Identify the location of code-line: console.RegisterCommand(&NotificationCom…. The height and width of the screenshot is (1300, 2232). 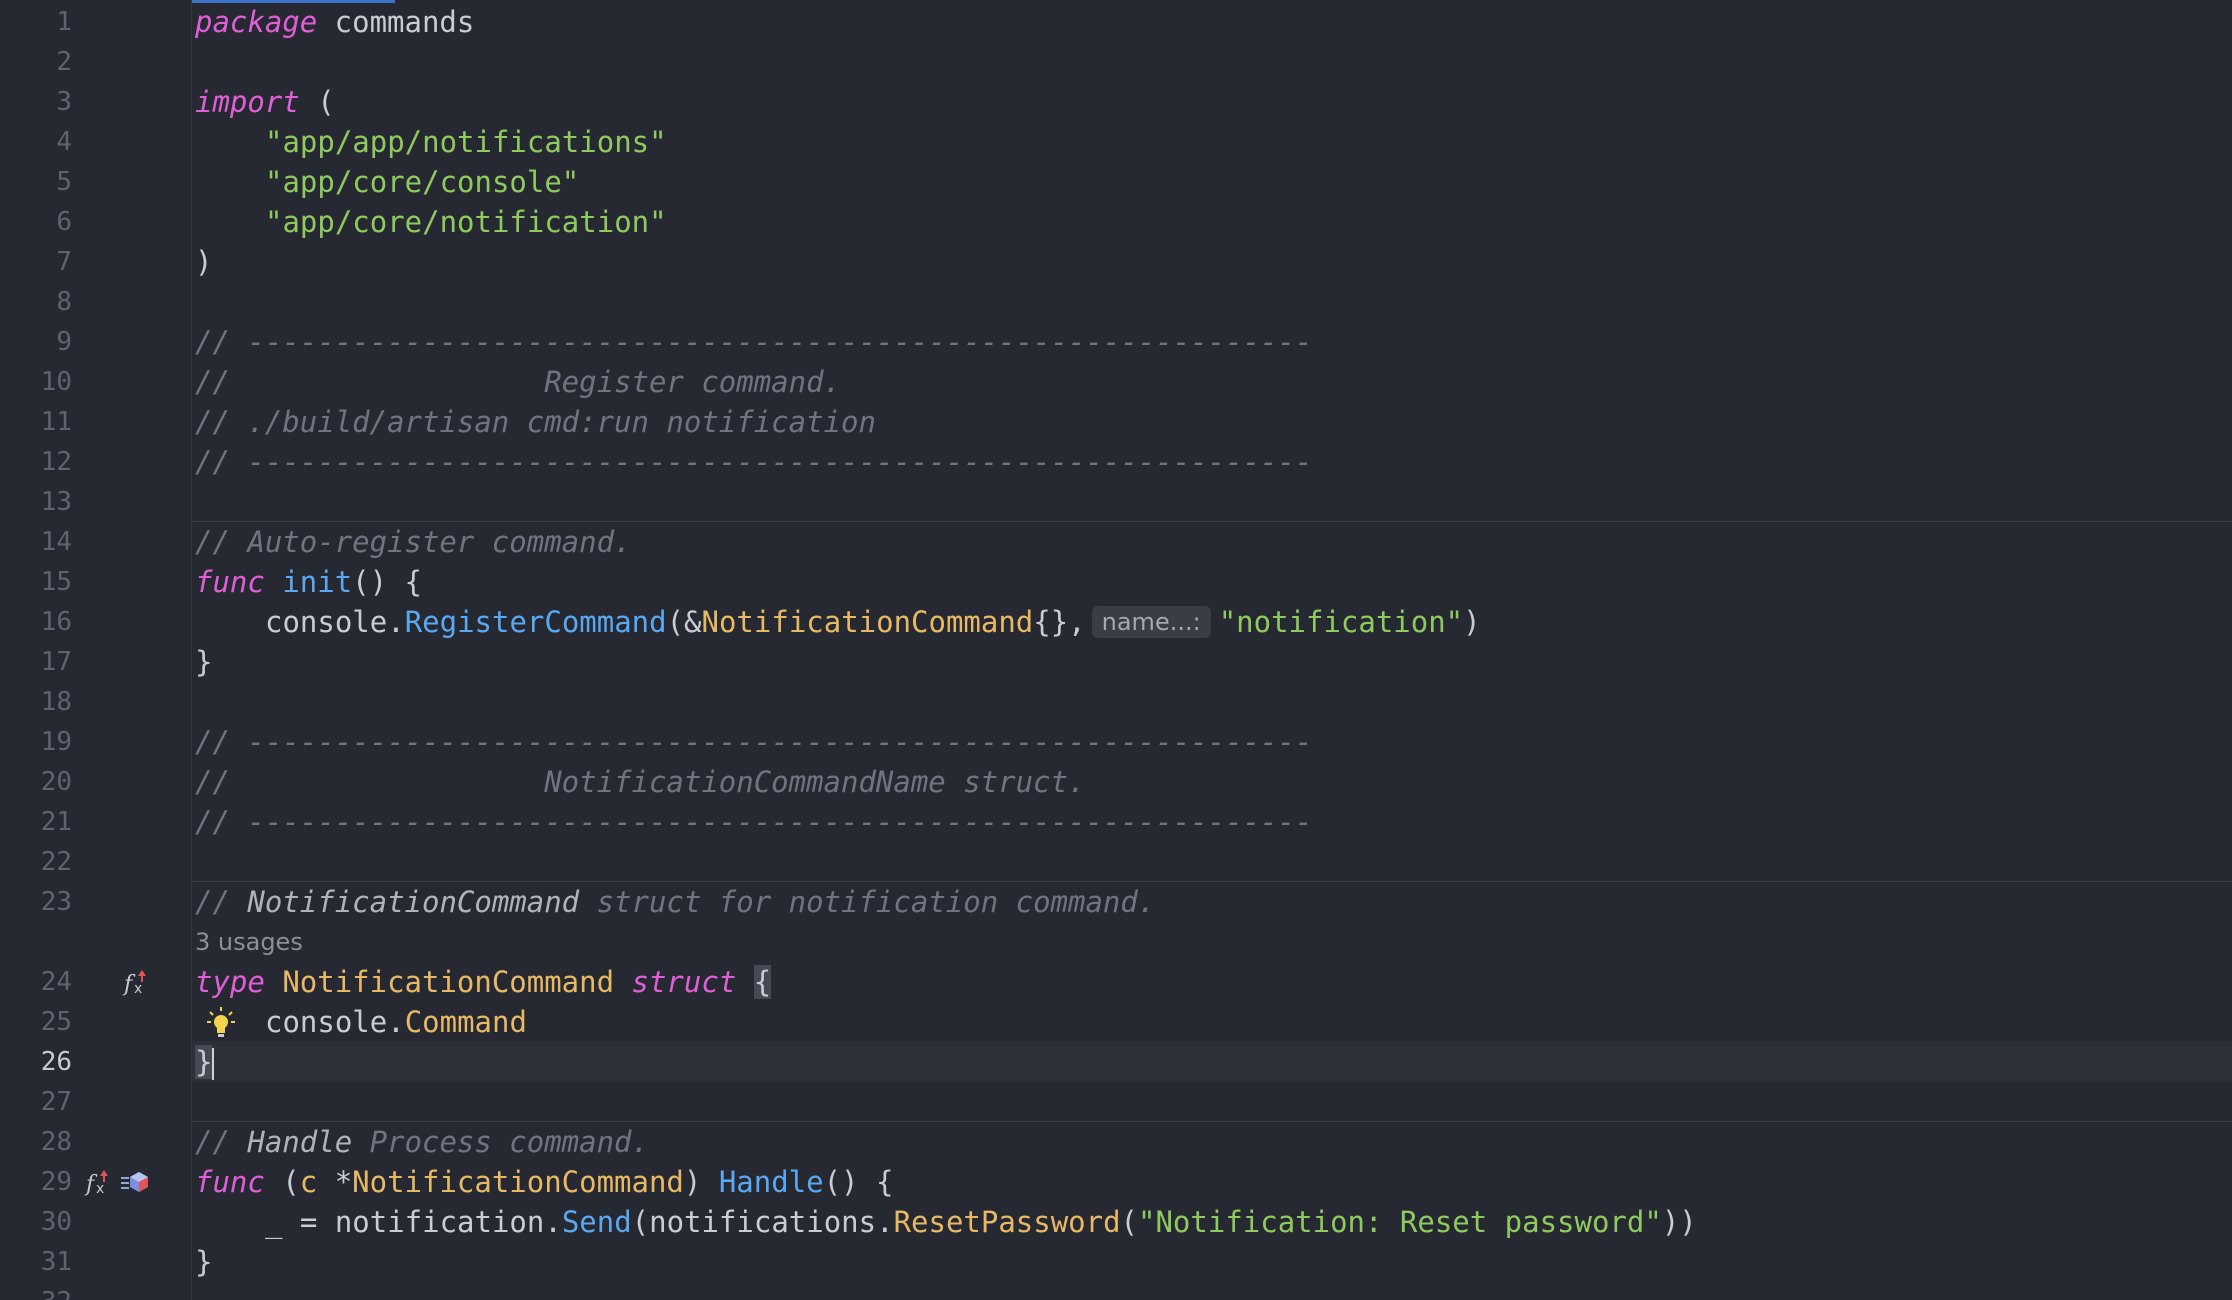
(873, 622).